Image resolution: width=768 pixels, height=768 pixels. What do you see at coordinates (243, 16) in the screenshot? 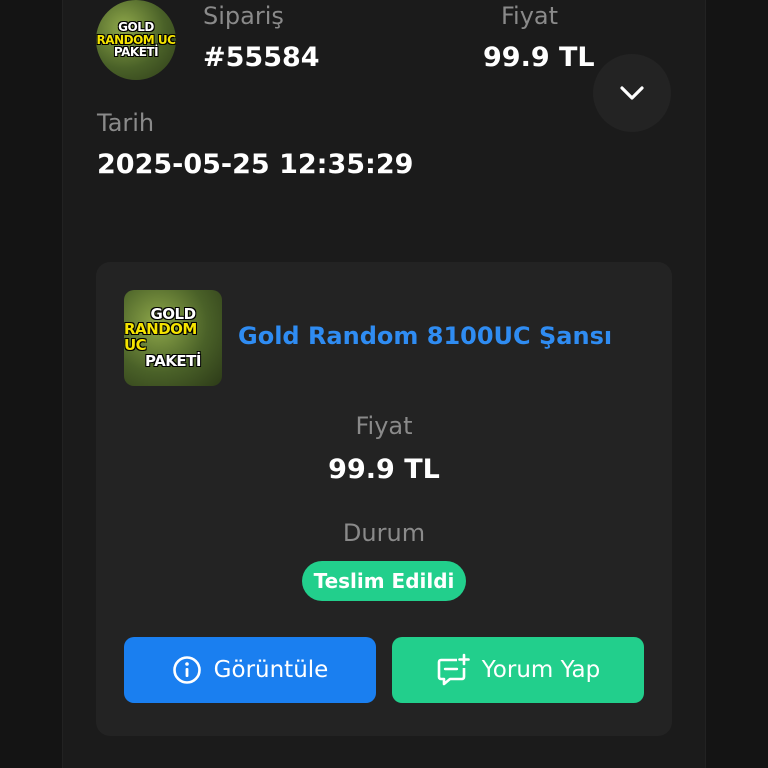
I see `order-number-label: Sipariş` at bounding box center [243, 16].